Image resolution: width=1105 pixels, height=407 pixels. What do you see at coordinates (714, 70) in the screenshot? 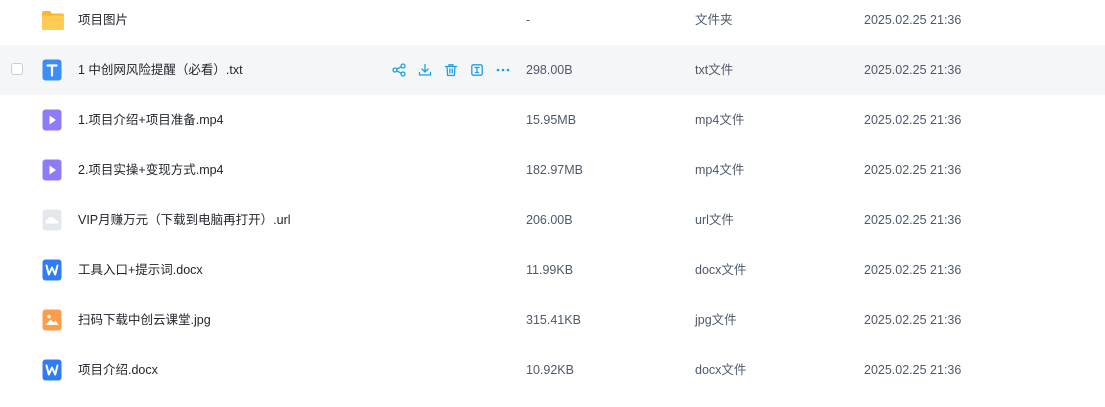
I see `file-type: txt文件` at bounding box center [714, 70].